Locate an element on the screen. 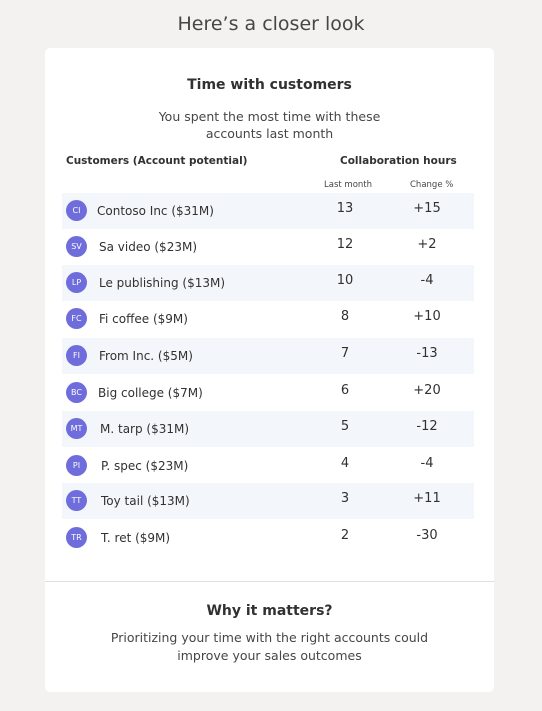 The width and height of the screenshot is (542, 711). customers-column-header: Customers (Account potential) is located at coordinates (157, 161).